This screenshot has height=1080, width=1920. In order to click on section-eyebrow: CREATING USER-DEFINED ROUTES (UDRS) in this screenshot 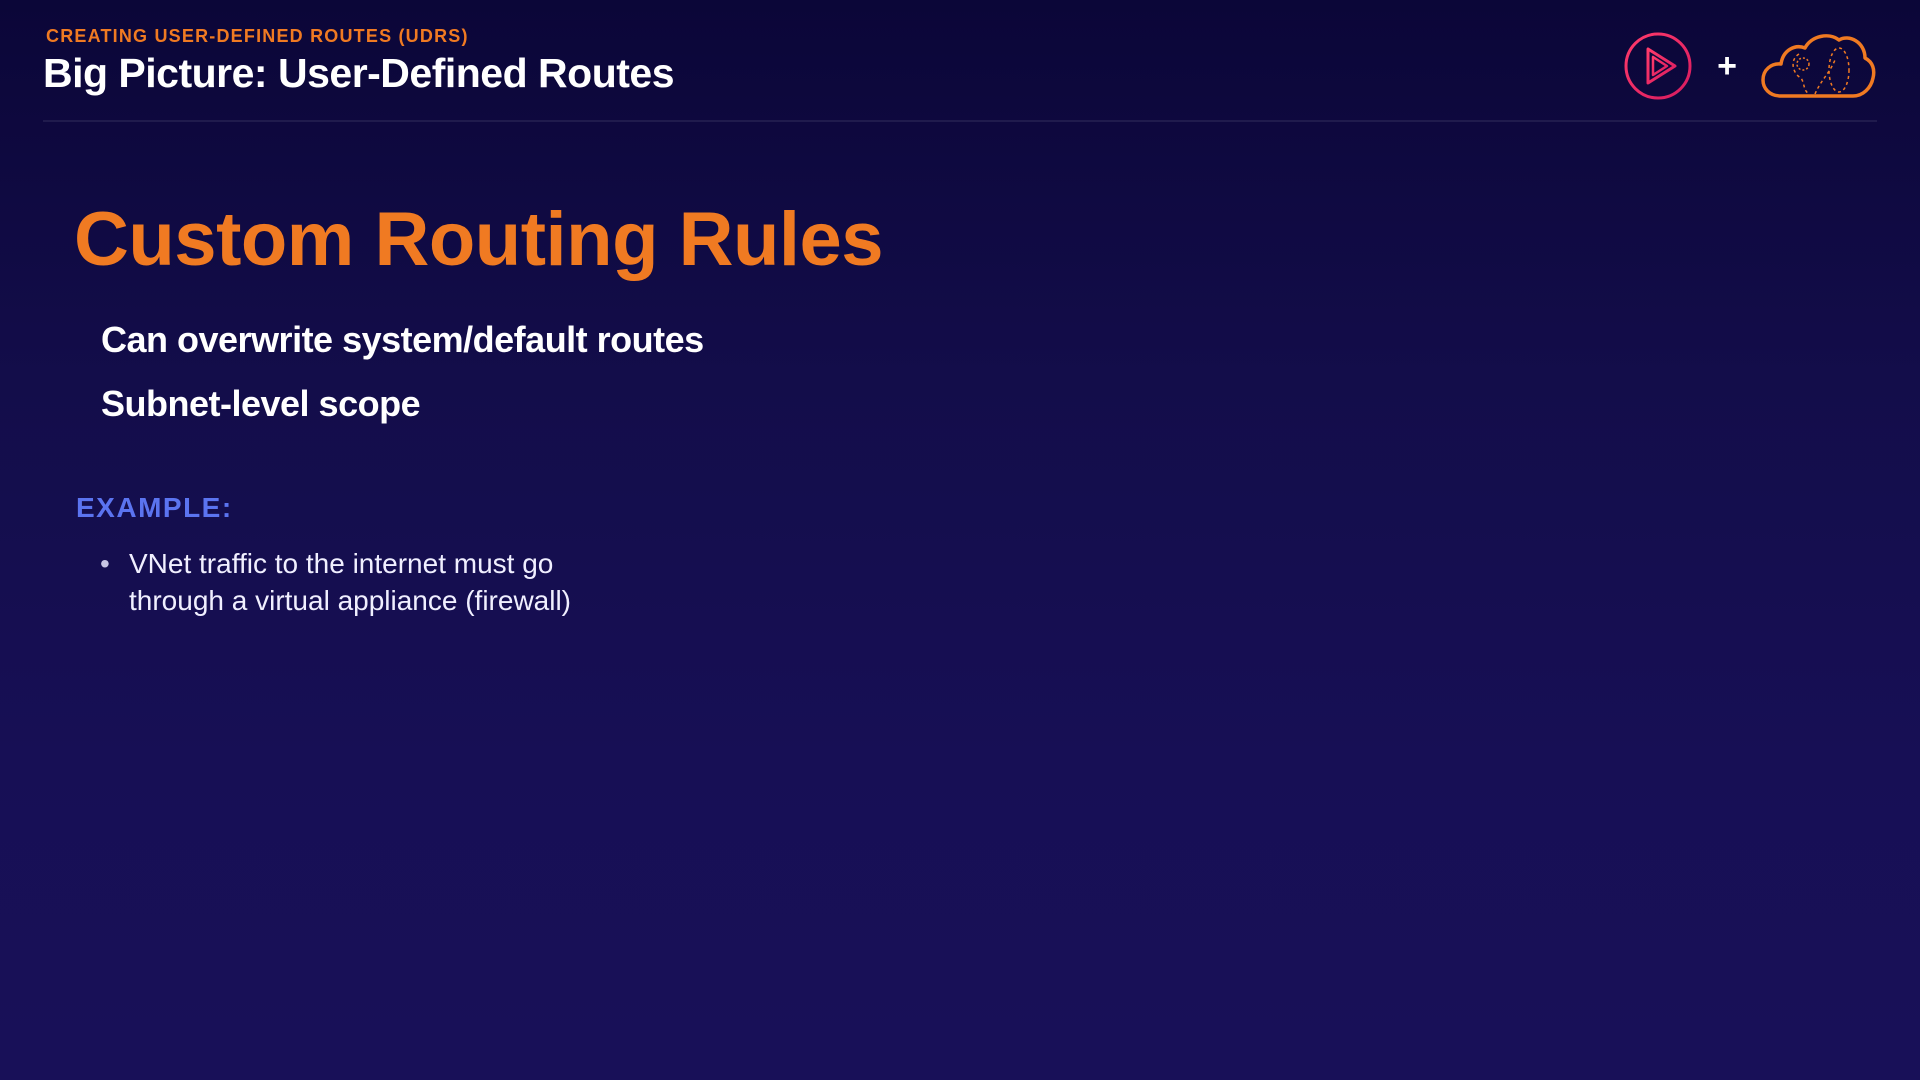, I will do `click(257, 36)`.